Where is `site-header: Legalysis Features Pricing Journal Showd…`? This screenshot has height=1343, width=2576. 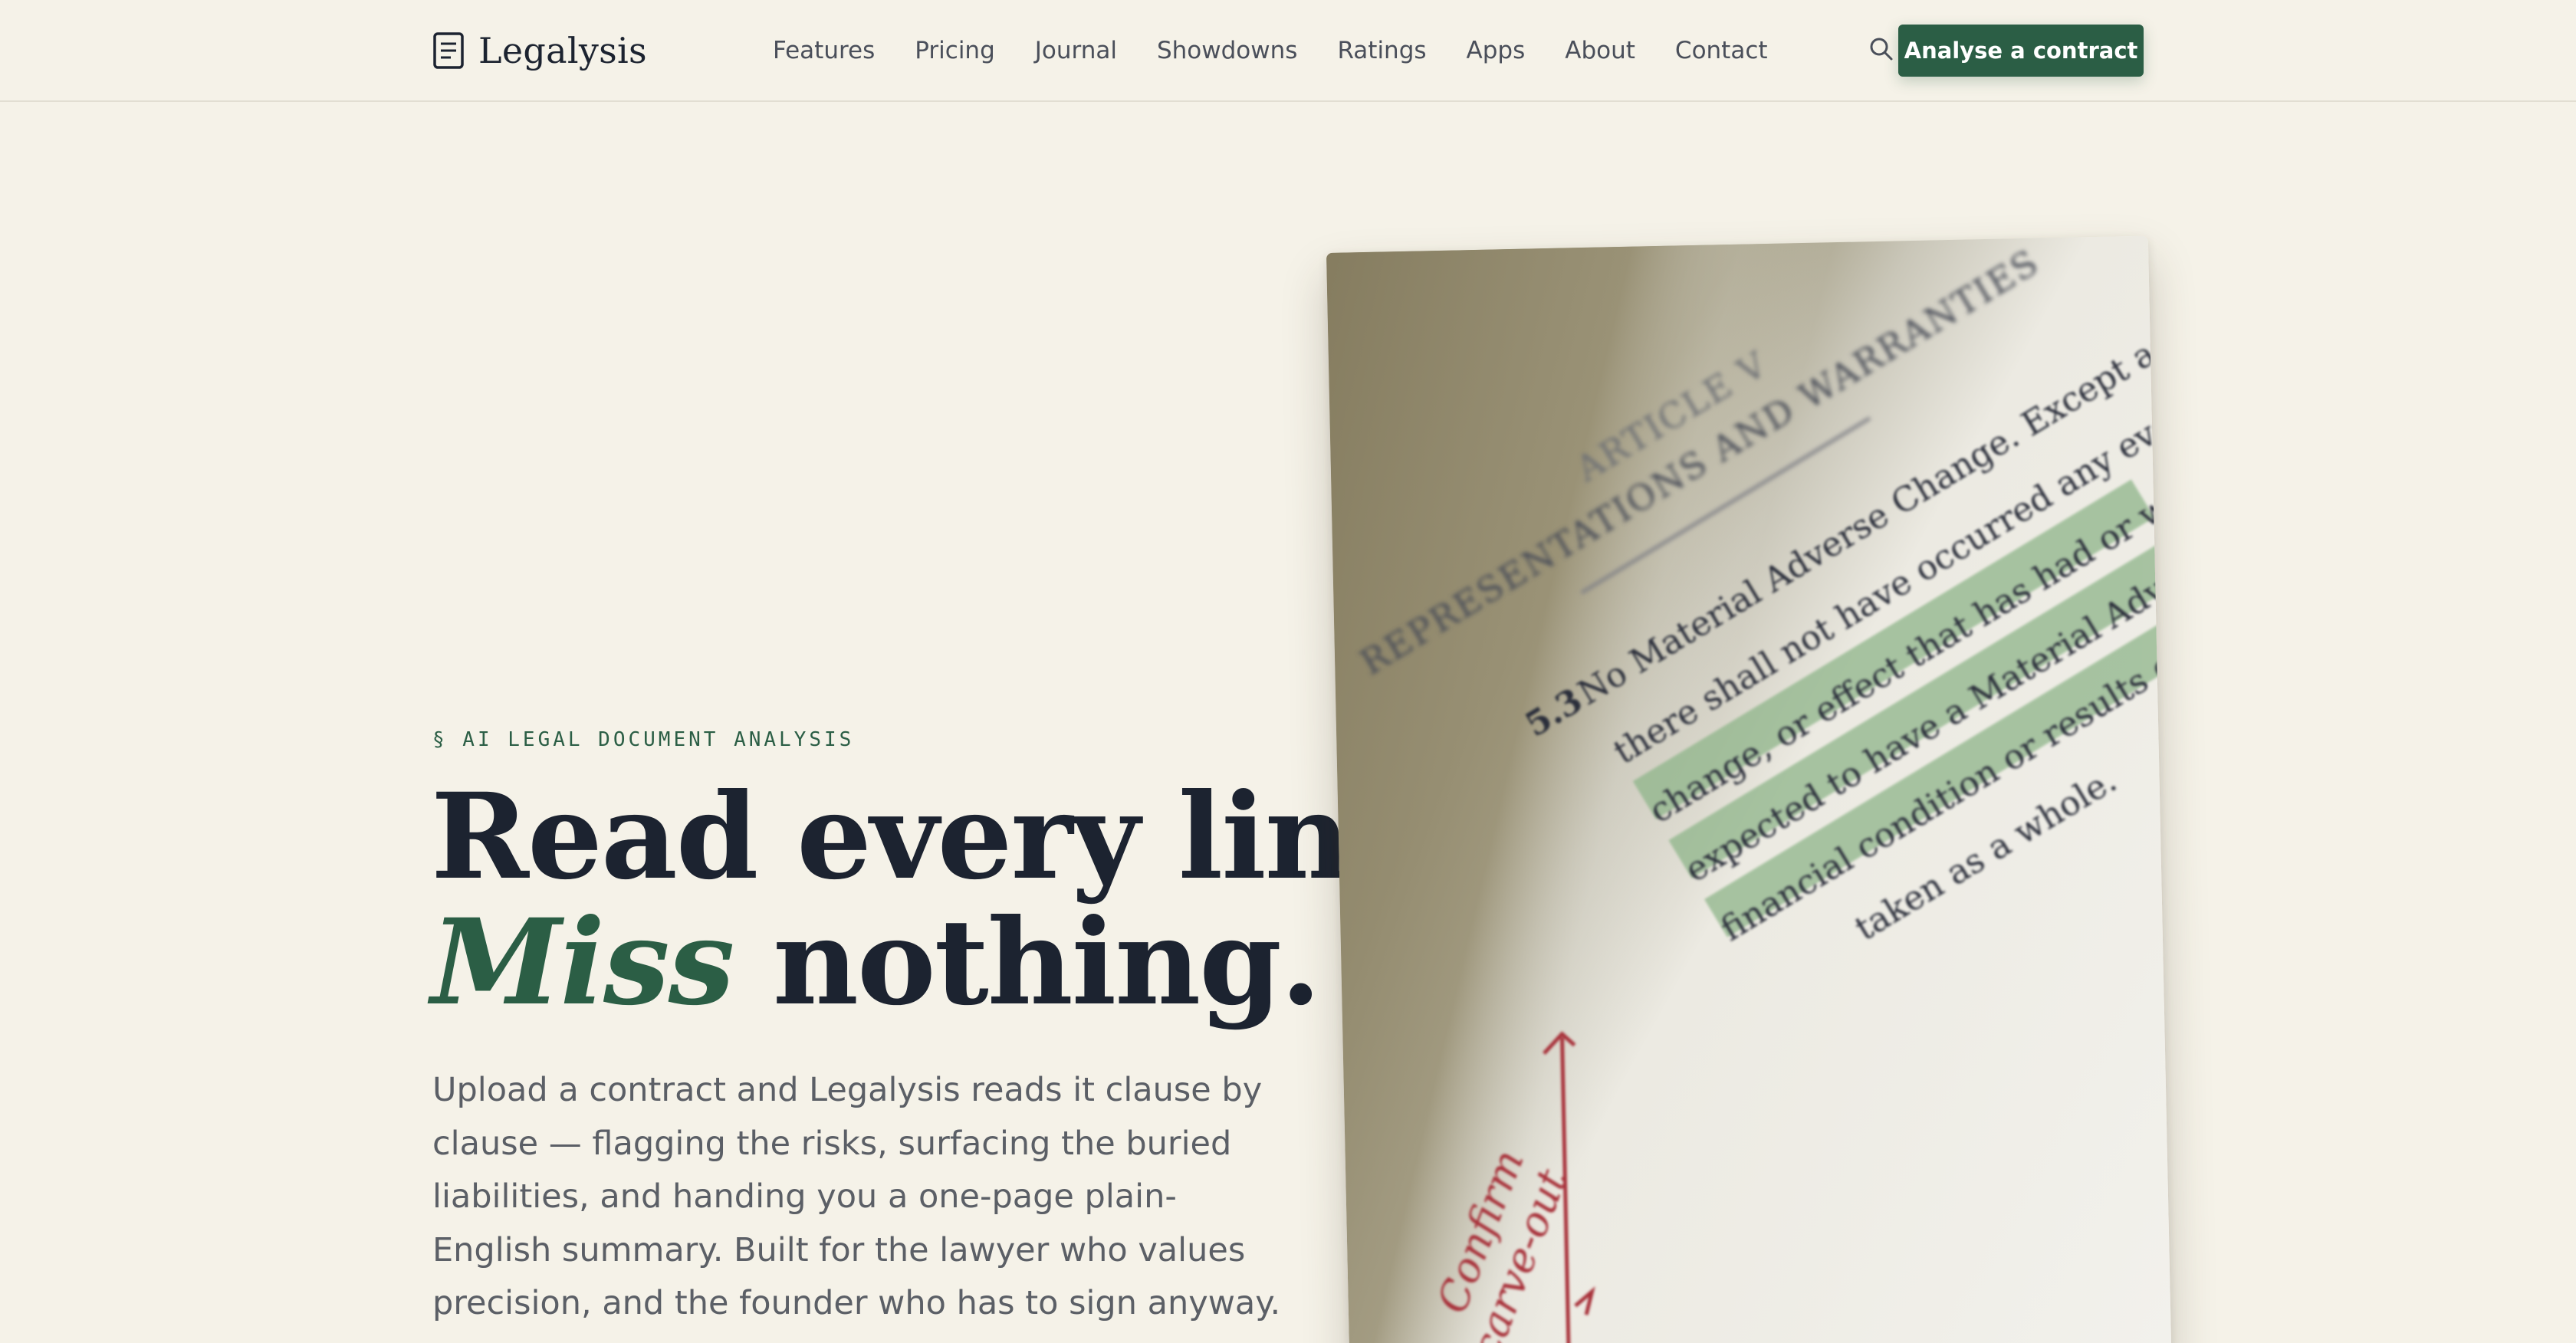 site-header: Legalysis Features Pricing Journal Showd… is located at coordinates (1288, 51).